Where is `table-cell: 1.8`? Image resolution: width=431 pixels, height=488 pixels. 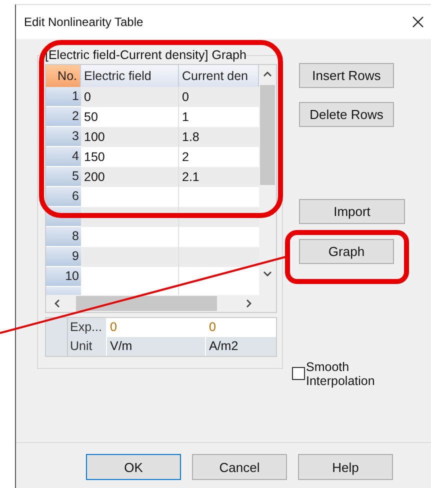
table-cell: 1.8 is located at coordinates (219, 137).